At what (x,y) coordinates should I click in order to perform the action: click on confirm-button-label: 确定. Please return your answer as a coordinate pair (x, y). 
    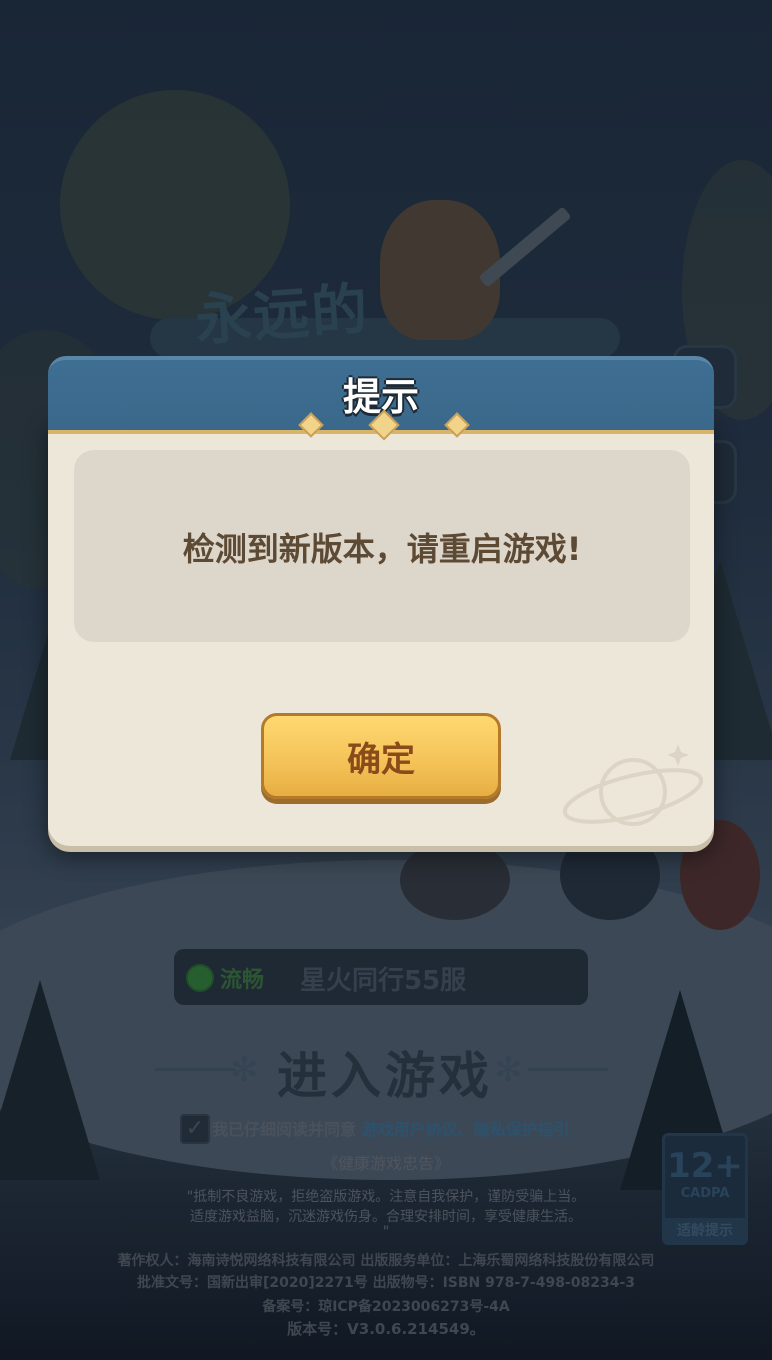
    Looking at the image, I should click on (381, 760).